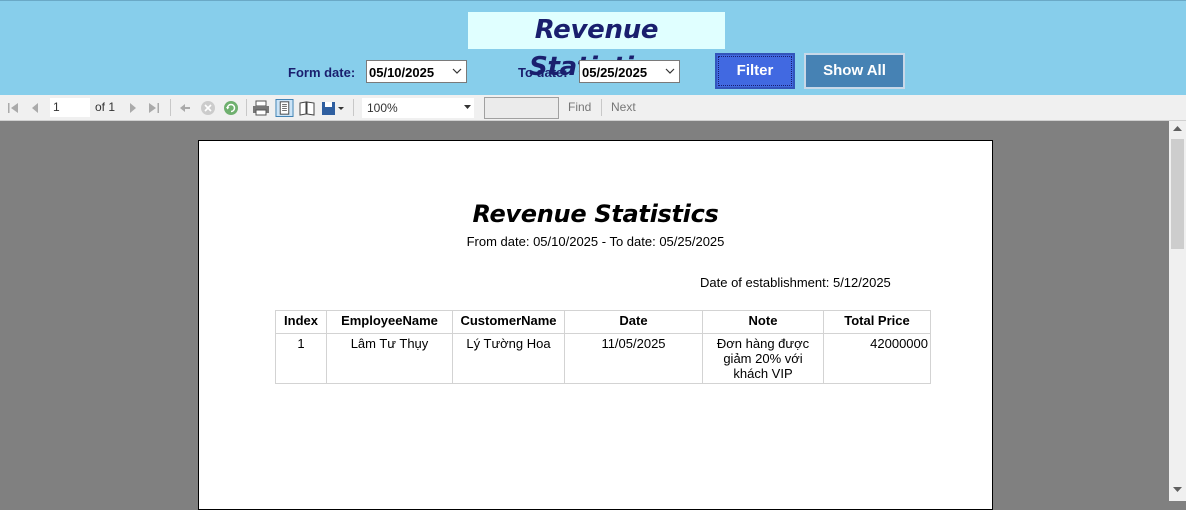 The width and height of the screenshot is (1186, 510). I want to click on zoom-value: 100%, so click(382, 108).